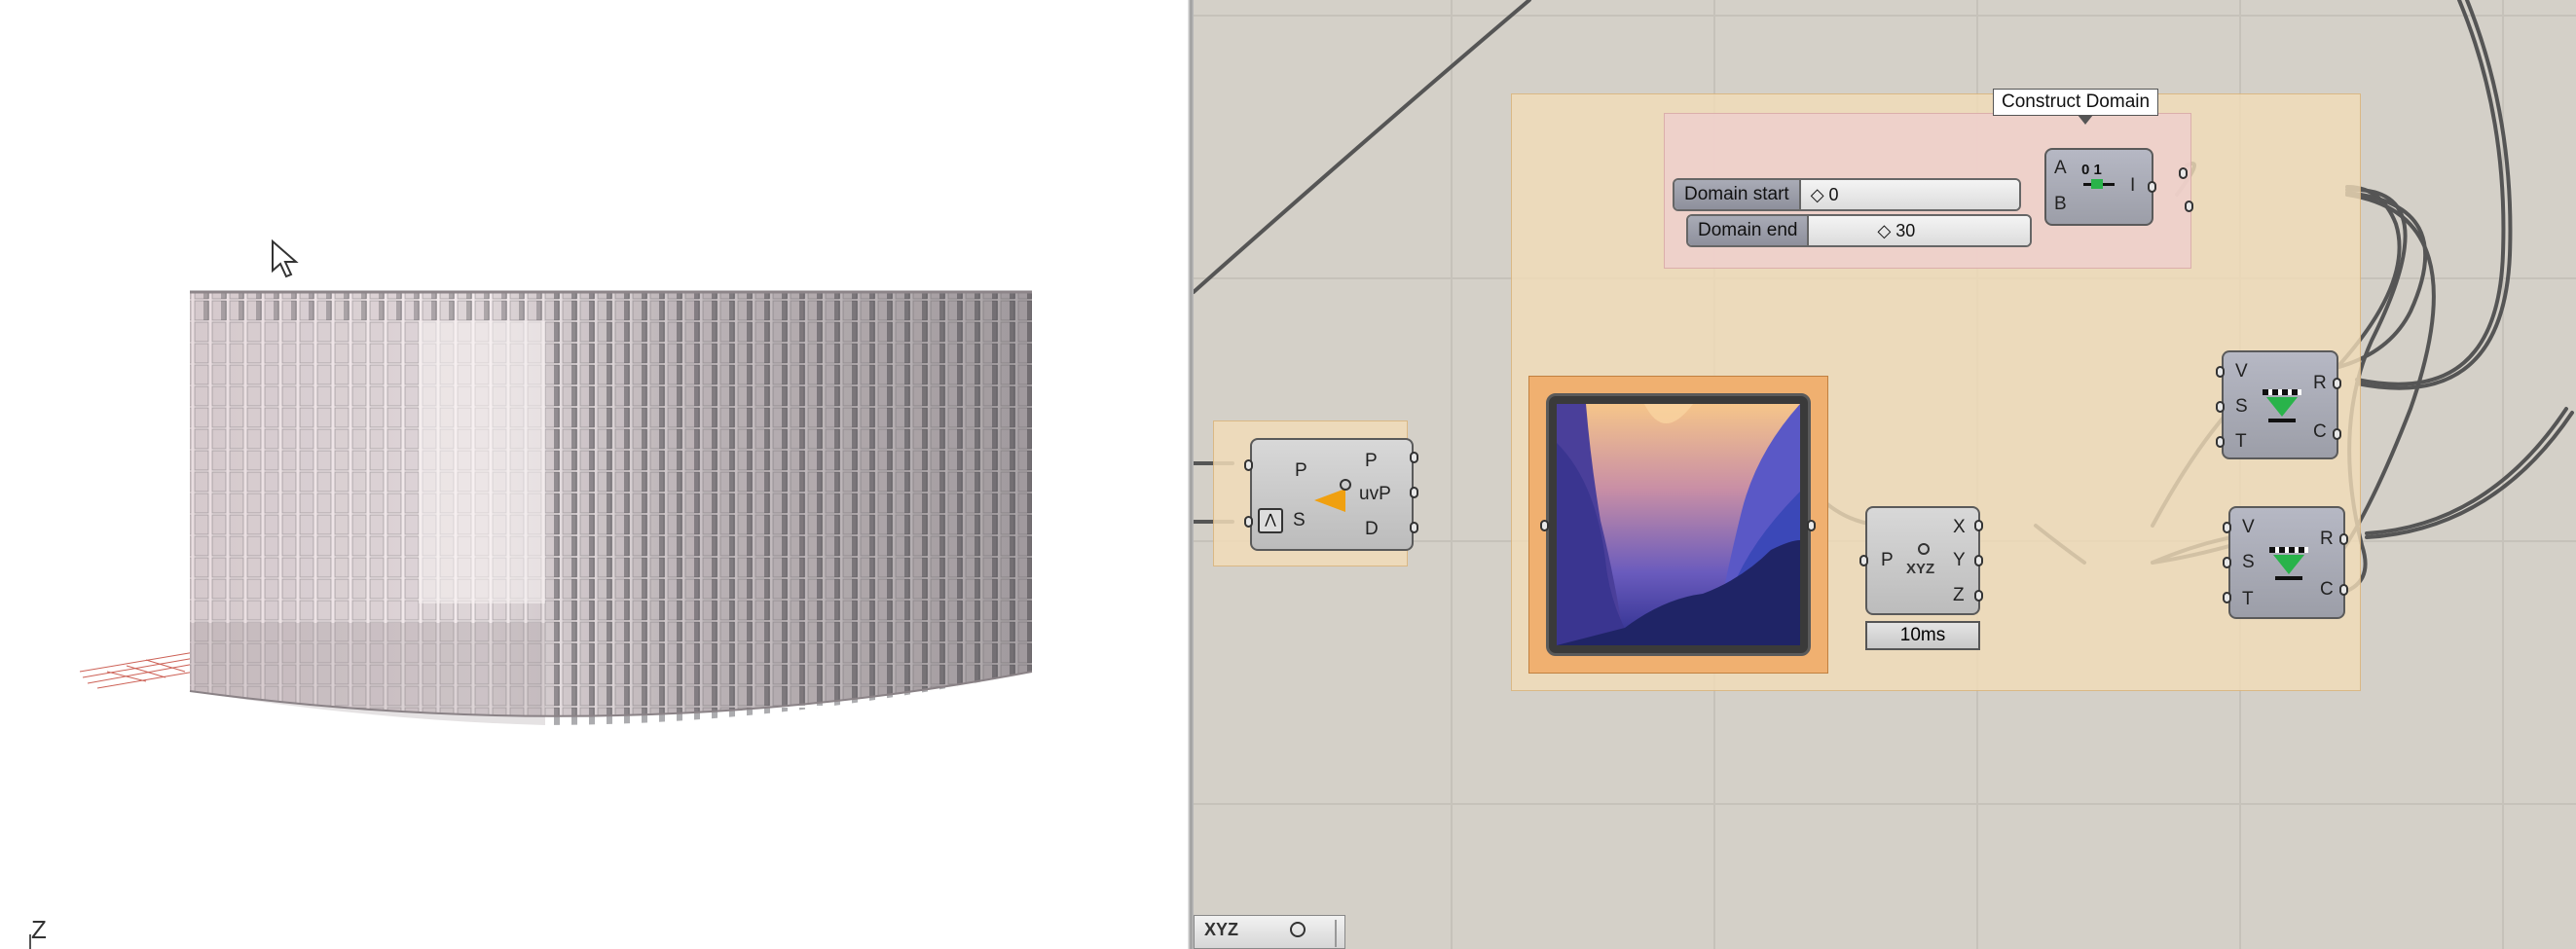  I want to click on tooltip-pointer, so click(2085, 120).